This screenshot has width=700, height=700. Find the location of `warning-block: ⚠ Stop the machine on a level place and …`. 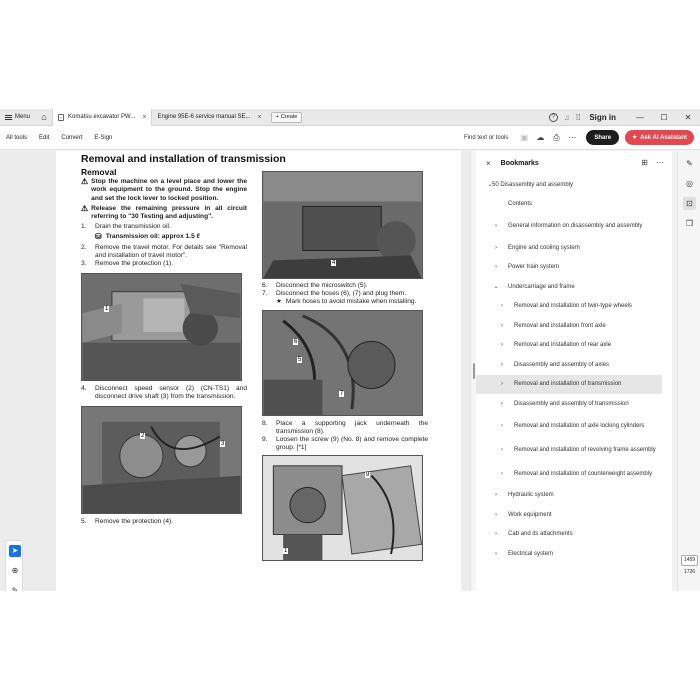

warning-block: ⚠ Stop the machine on a level place and … is located at coordinates (164, 190).